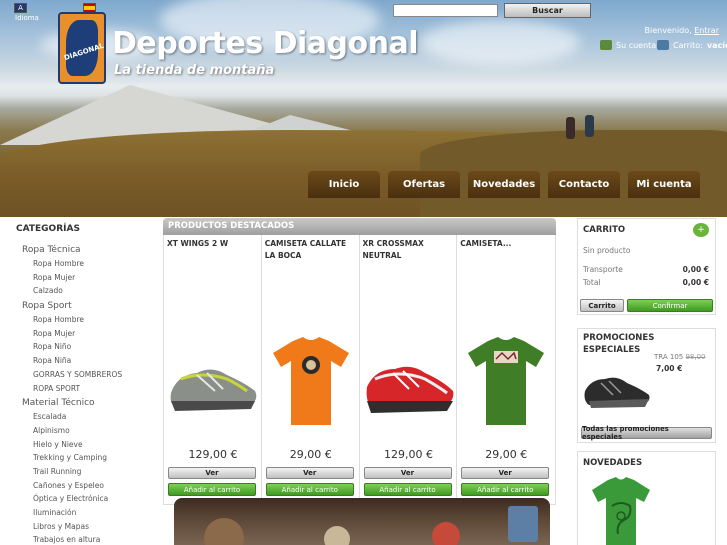 The width and height of the screenshot is (727, 545). I want to click on shipping-label: Transporte, so click(603, 269).